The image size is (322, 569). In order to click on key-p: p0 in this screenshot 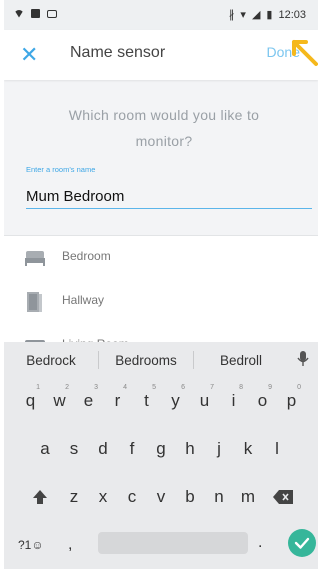, I will do `click(291, 401)`.